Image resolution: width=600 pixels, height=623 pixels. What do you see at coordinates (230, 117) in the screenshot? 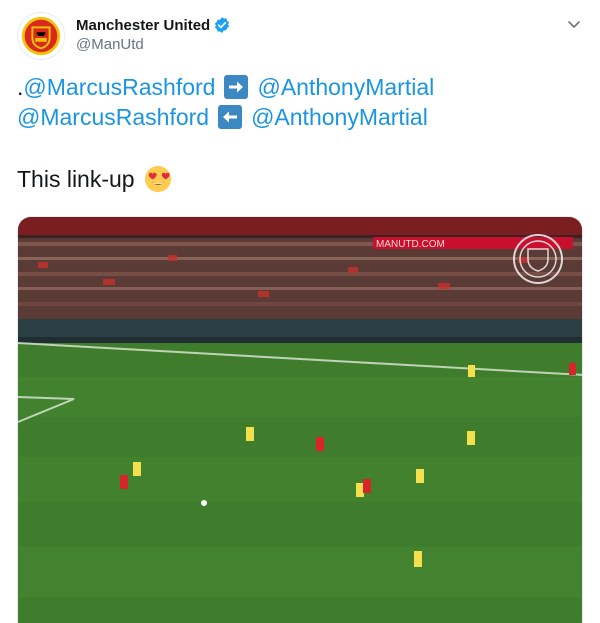
I see `left-arrow-icon` at bounding box center [230, 117].